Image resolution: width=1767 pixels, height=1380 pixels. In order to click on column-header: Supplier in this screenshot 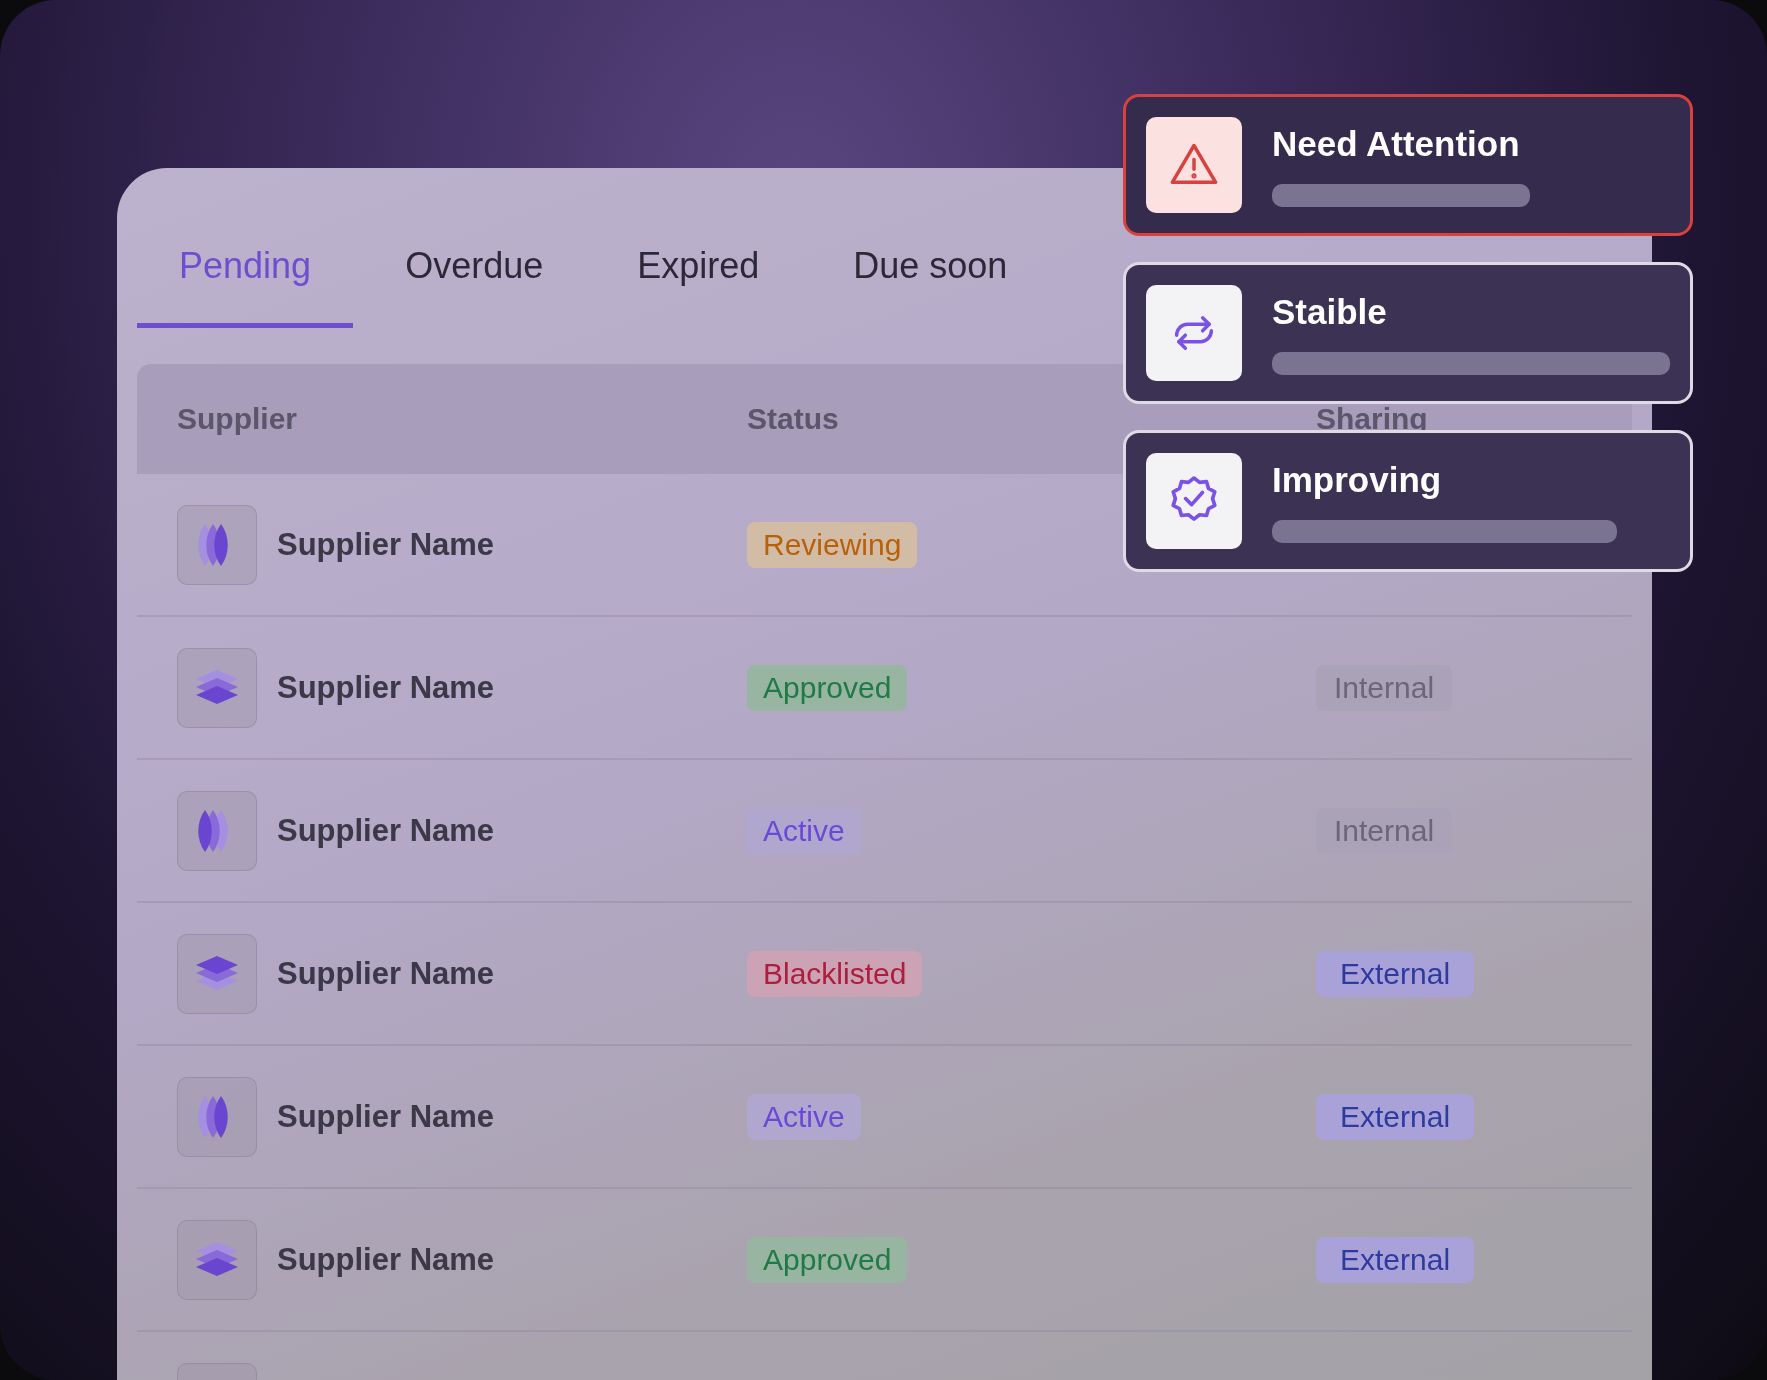, I will do `click(237, 419)`.